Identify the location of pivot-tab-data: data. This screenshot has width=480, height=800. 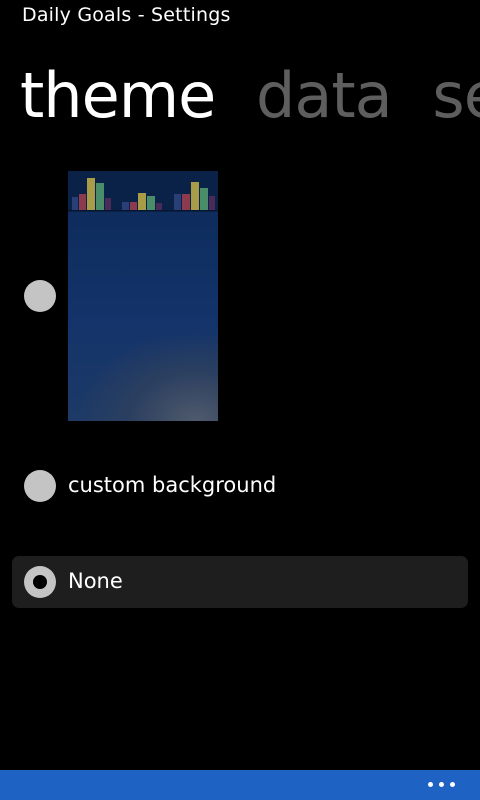
(324, 96).